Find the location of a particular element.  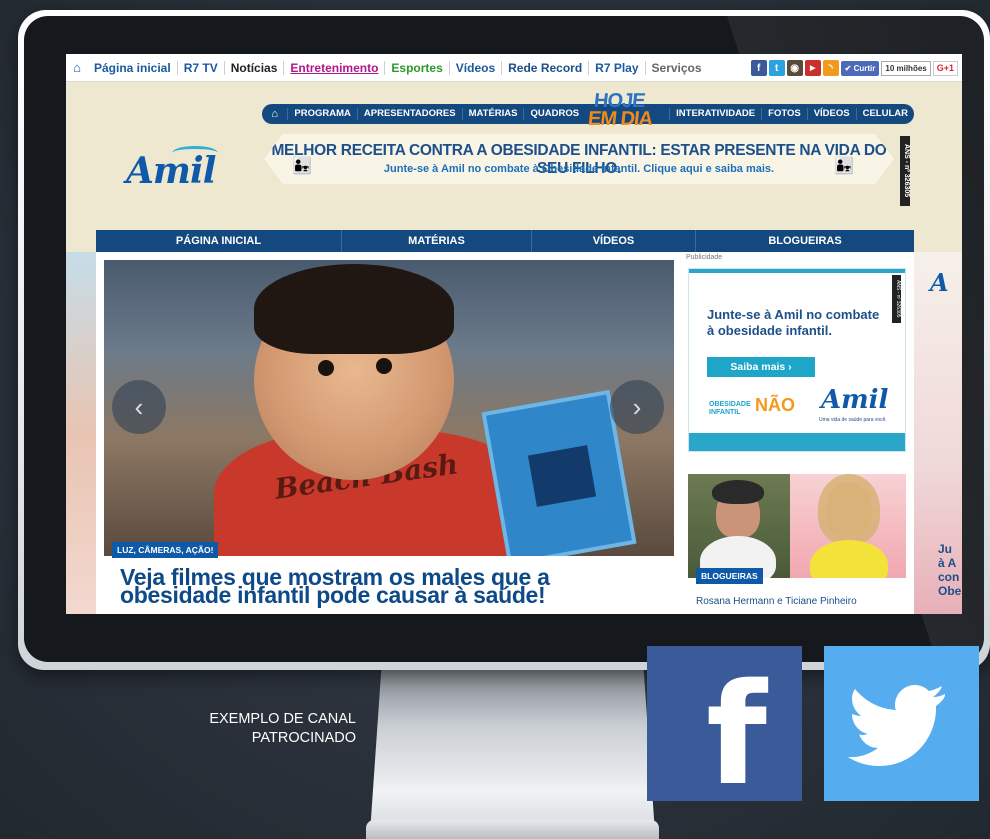

left-side-background is located at coordinates (81, 433).